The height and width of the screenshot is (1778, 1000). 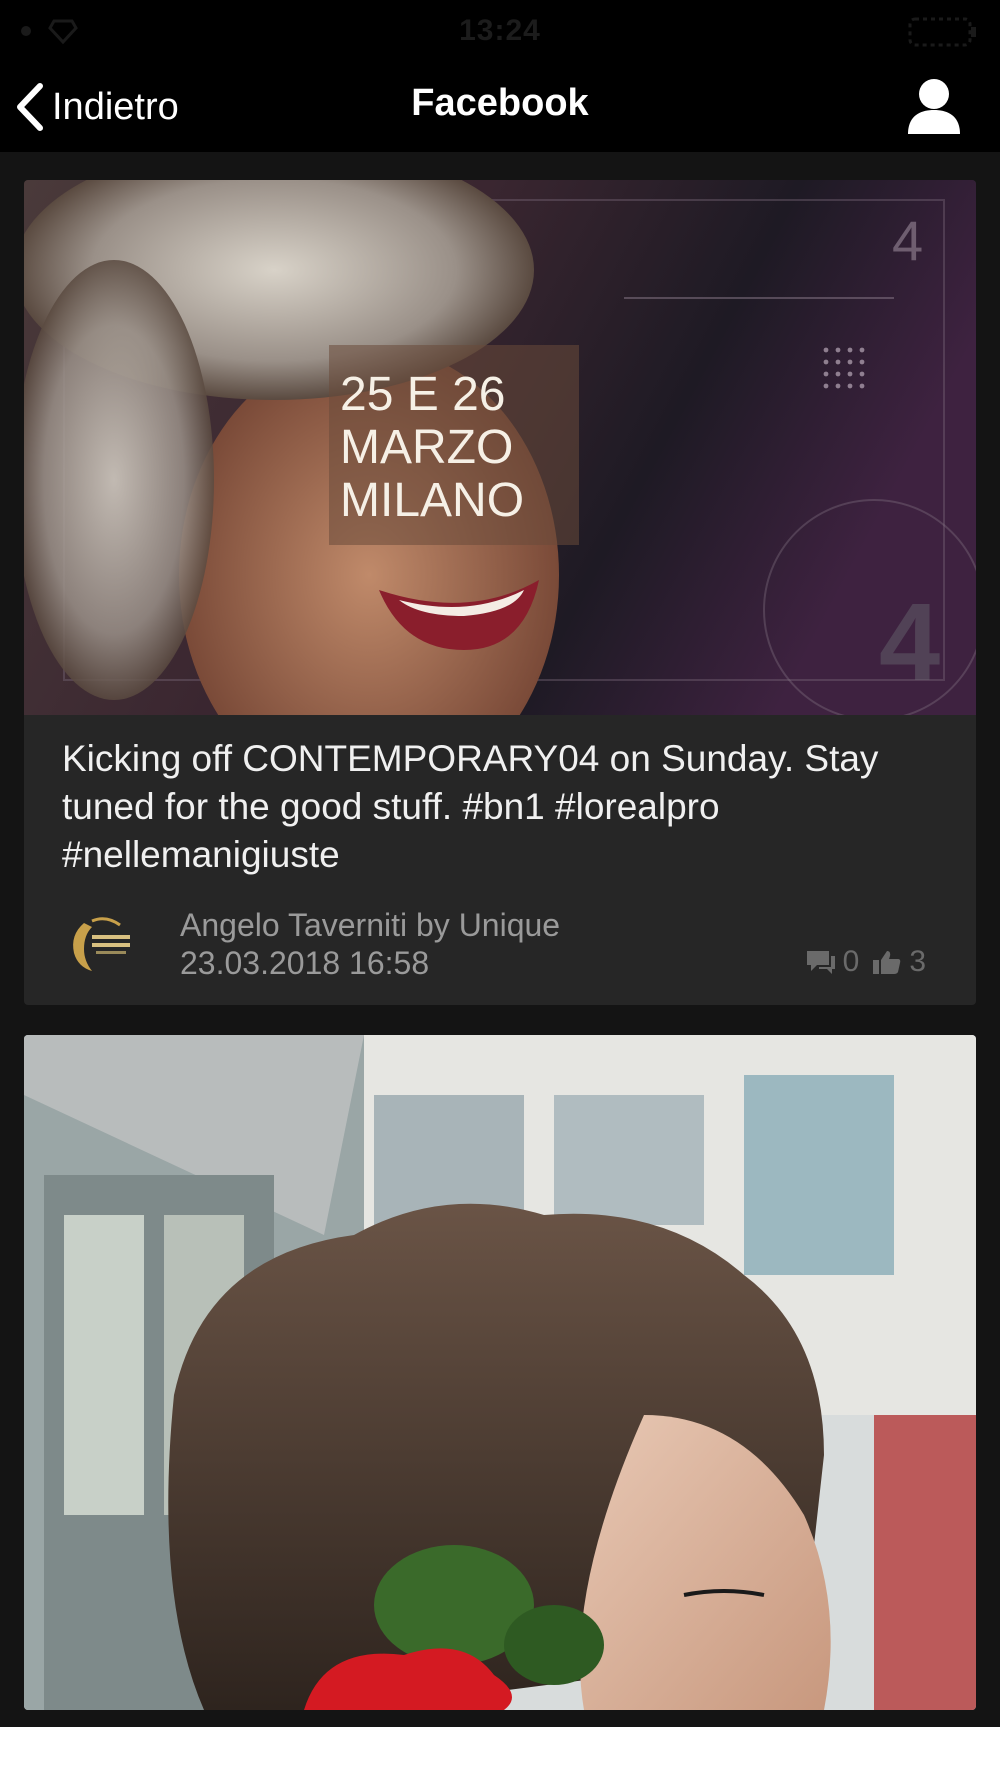 What do you see at coordinates (871, 962) in the screenshot?
I see `post-stats: 0 3` at bounding box center [871, 962].